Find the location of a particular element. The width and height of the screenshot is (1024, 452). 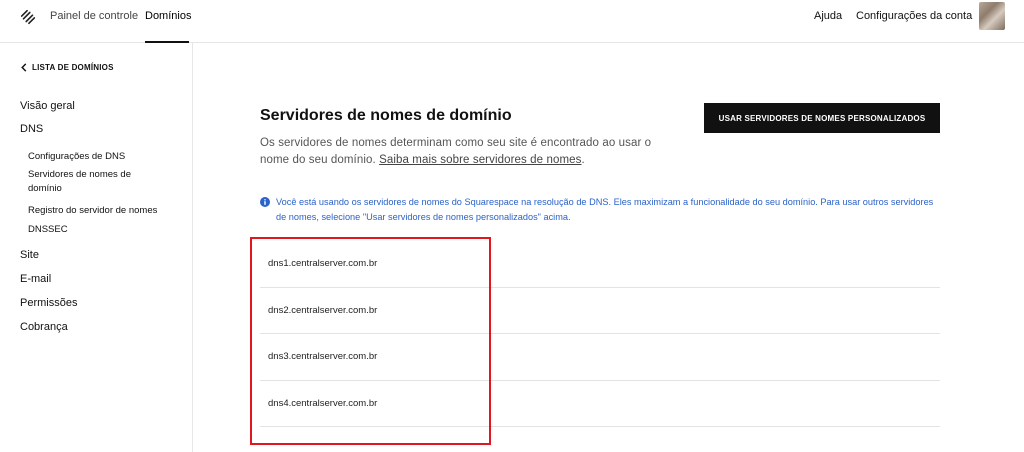

sidebar-item-registro-servidor: Registro do servidor de nomes is located at coordinates (92, 211).